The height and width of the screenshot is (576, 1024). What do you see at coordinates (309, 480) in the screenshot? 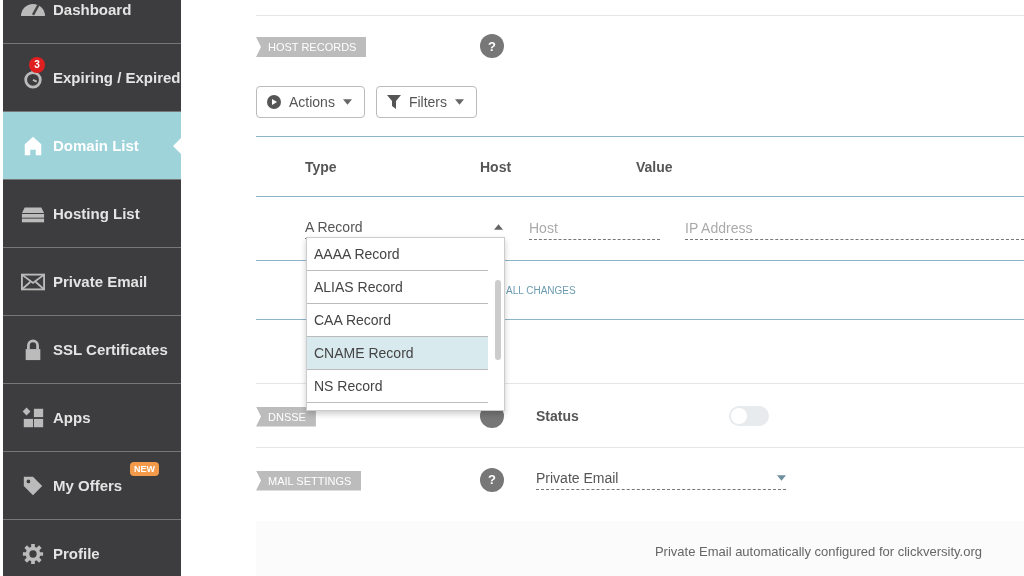
I see `section-label: MAIL SETTINGS` at bounding box center [309, 480].